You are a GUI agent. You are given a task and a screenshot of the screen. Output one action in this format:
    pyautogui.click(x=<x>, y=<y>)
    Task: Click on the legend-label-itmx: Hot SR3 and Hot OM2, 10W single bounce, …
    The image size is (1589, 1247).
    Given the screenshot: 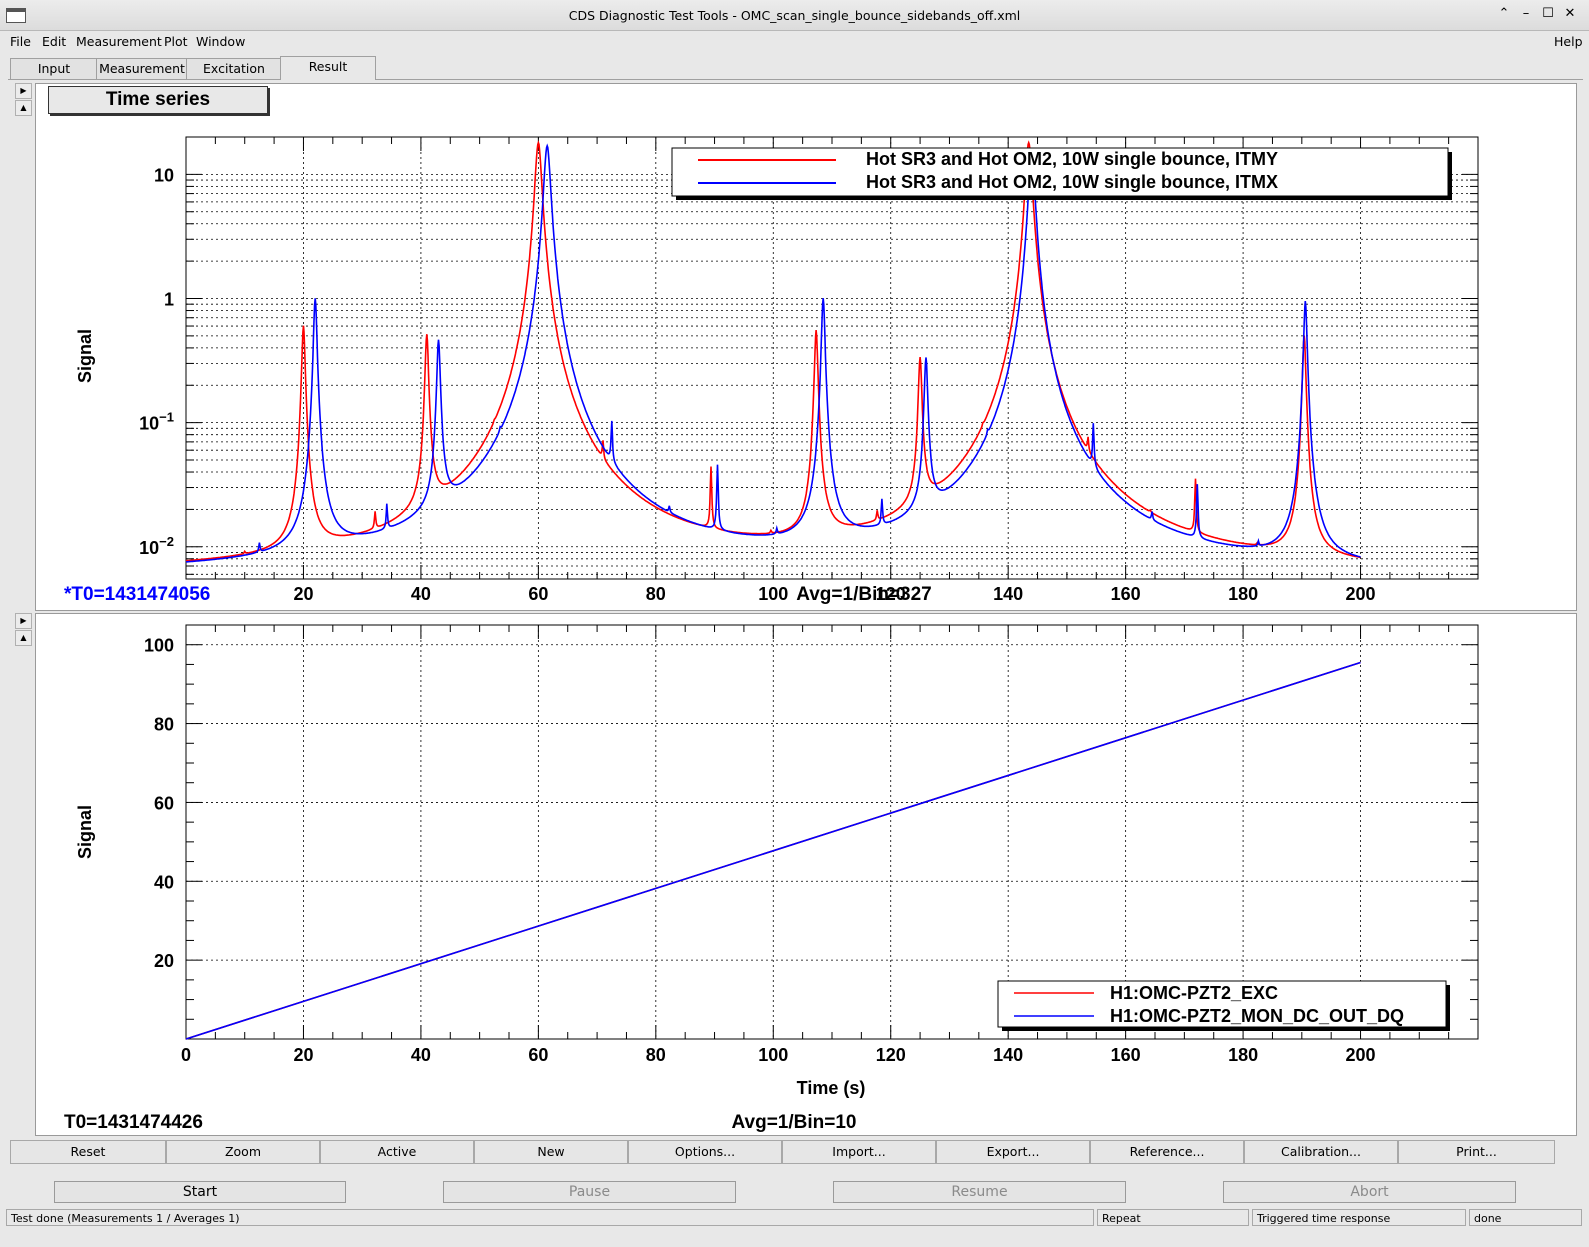 What is the action you would take?
    pyautogui.click(x=1072, y=182)
    